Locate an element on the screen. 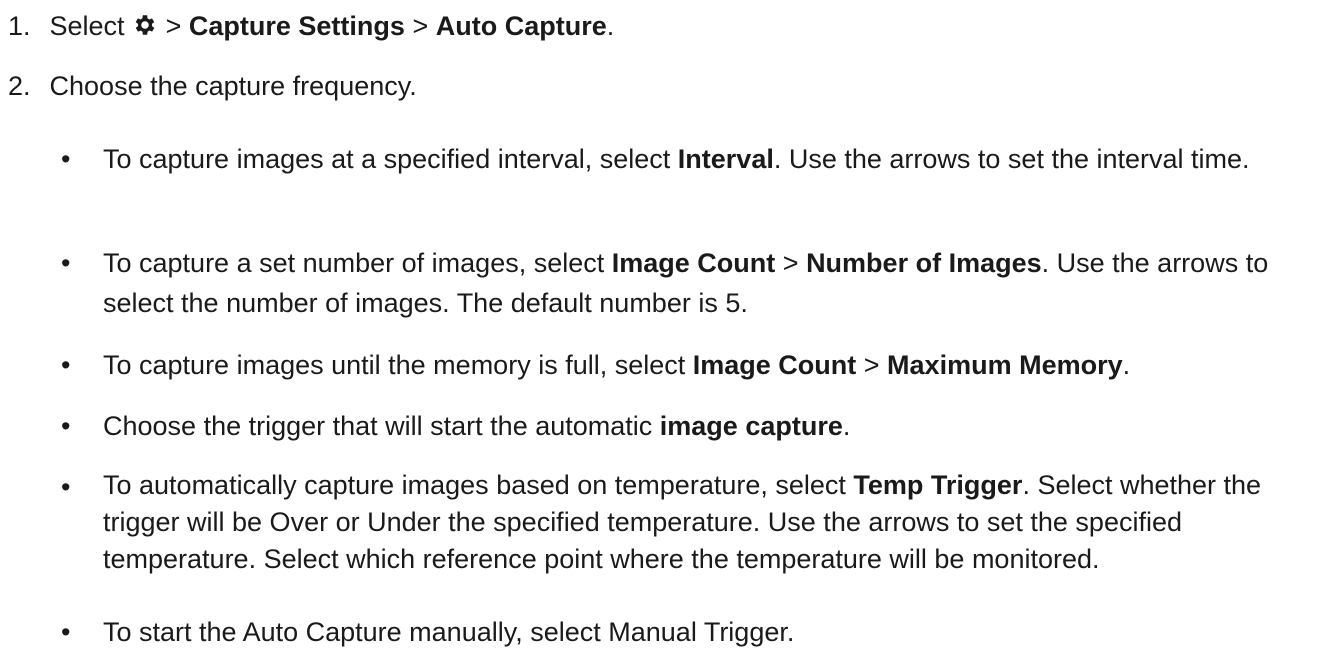 Image resolution: width=1342 pixels, height=654 pixels. step-text: Select is located at coordinates (87, 26).